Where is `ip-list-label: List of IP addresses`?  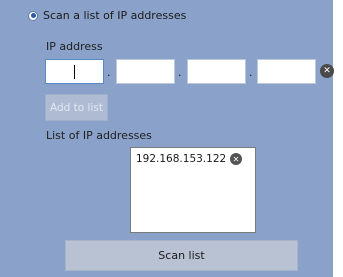
ip-list-label: List of IP addresses is located at coordinates (99, 135).